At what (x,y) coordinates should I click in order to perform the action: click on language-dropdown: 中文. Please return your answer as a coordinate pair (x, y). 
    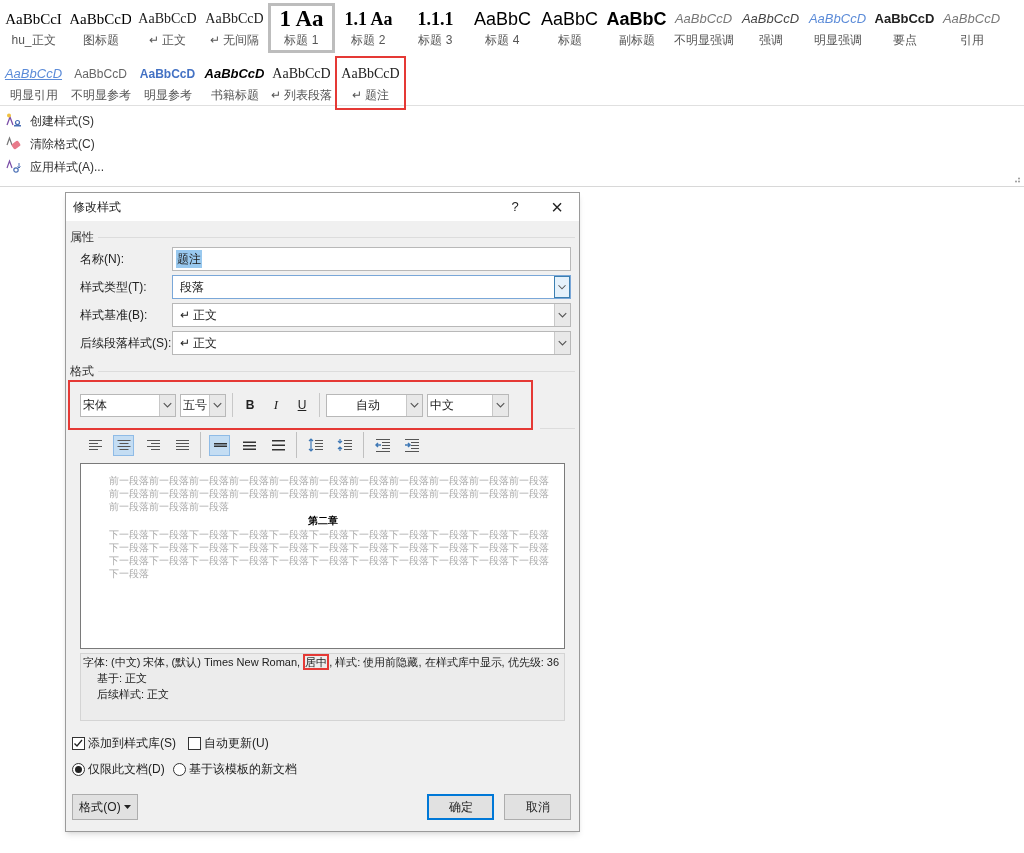
    Looking at the image, I should click on (468, 405).